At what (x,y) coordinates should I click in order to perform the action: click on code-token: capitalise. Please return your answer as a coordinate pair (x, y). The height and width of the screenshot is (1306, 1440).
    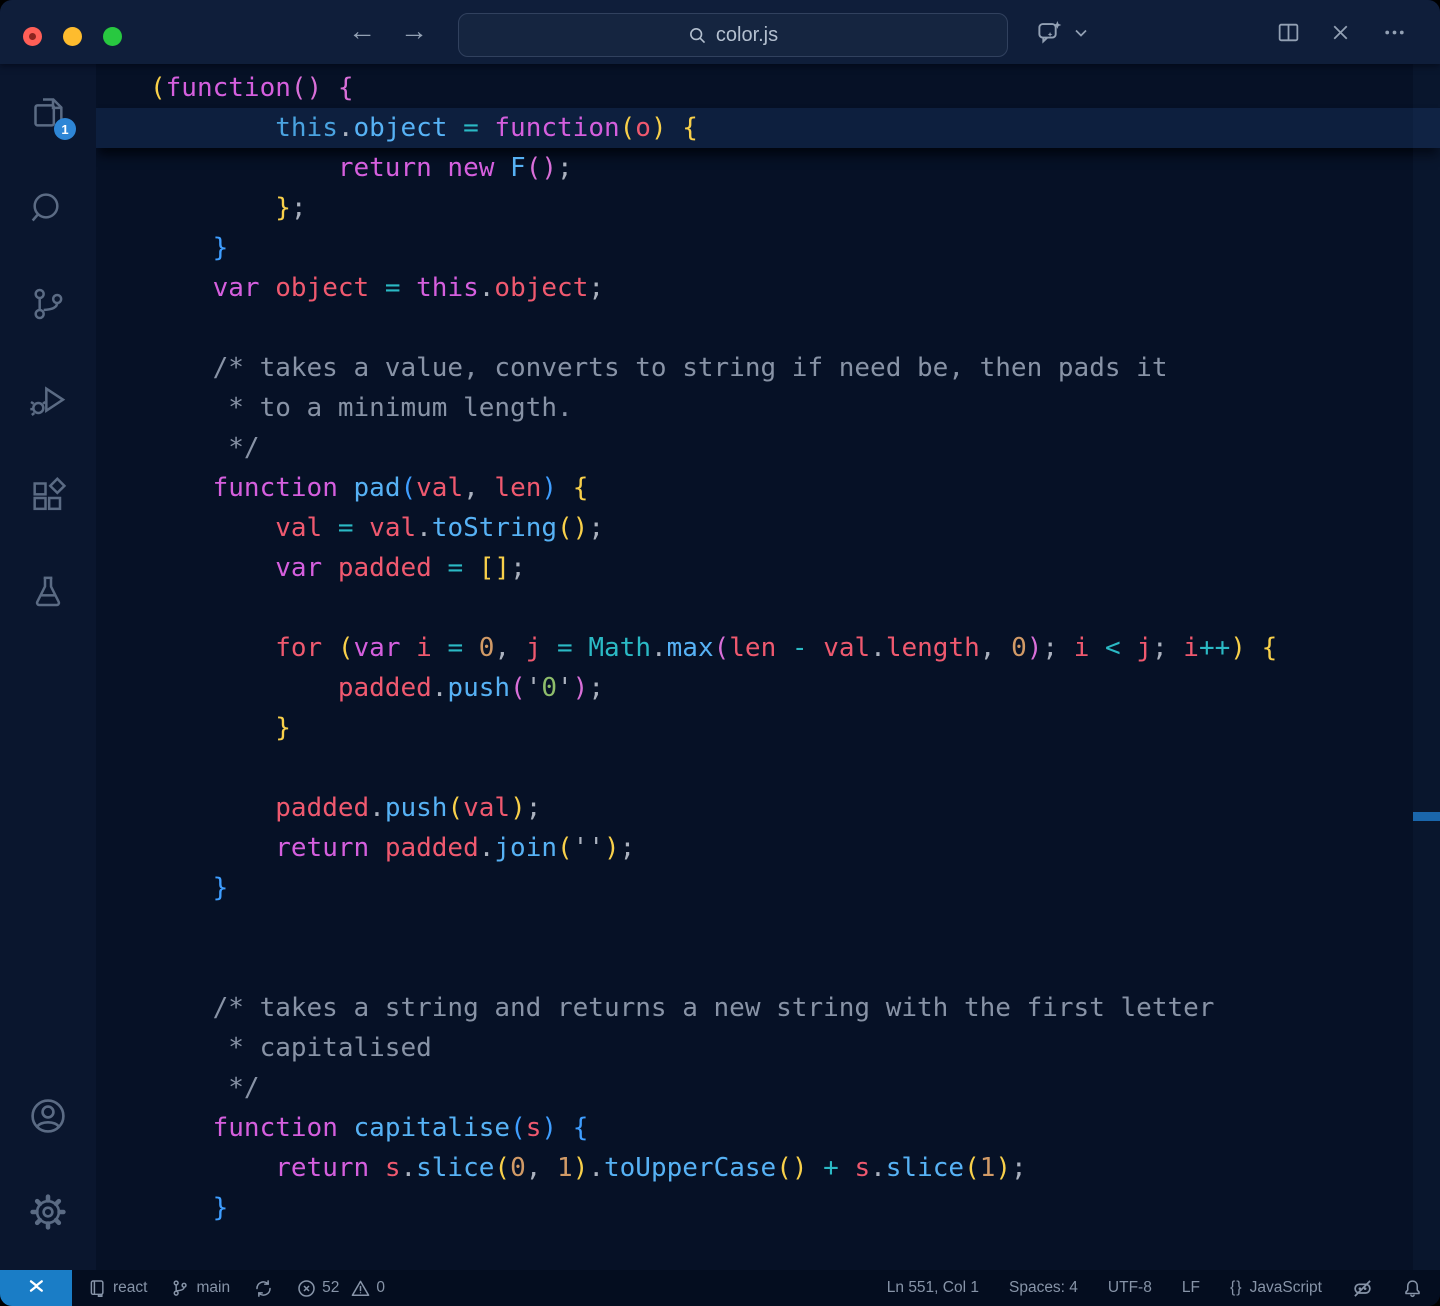
    Looking at the image, I should click on (432, 1128).